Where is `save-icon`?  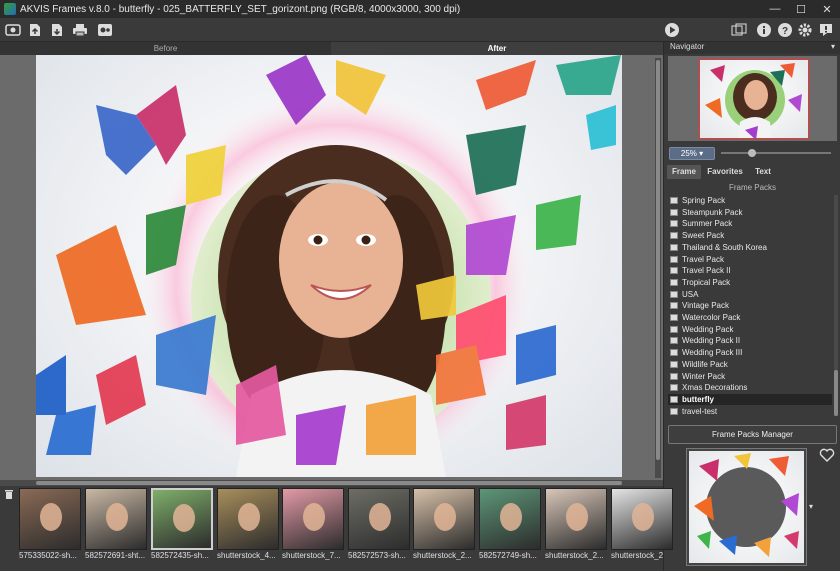
save-icon is located at coordinates (57, 30).